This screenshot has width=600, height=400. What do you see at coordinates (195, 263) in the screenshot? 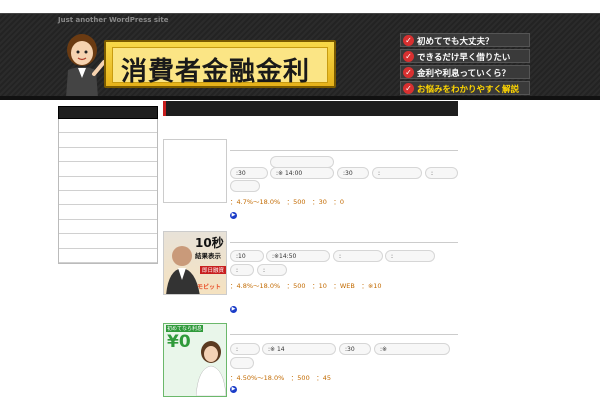
I see `lender-thumbnail: 10秒 結果表示 即日融資 モビット` at bounding box center [195, 263].